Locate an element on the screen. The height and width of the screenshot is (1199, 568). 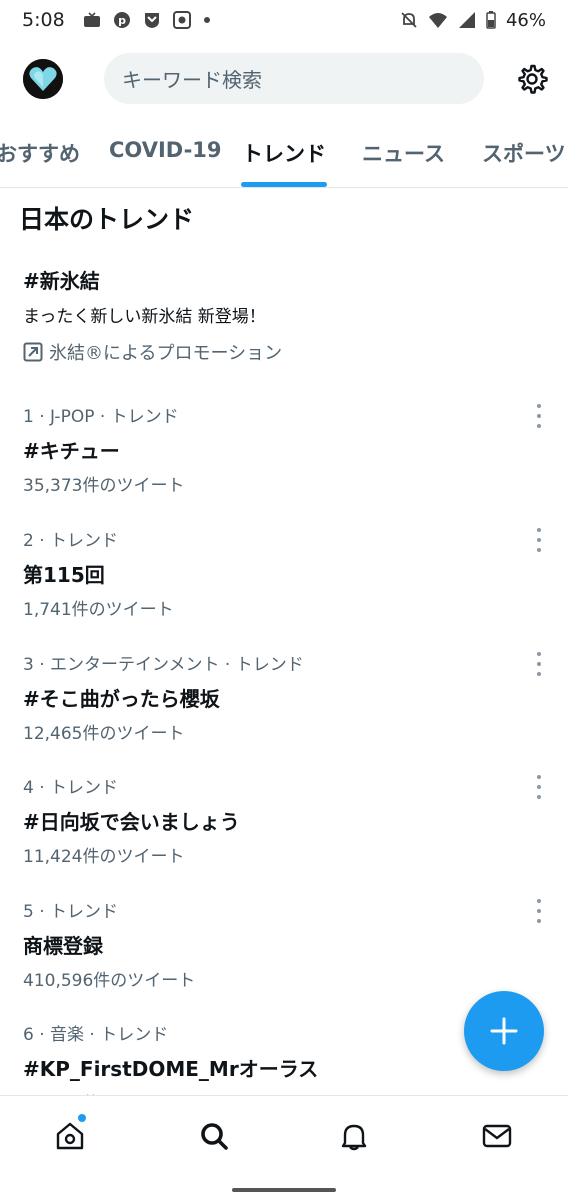
trend-meta: 5 · トレンド is located at coordinates (71, 912).